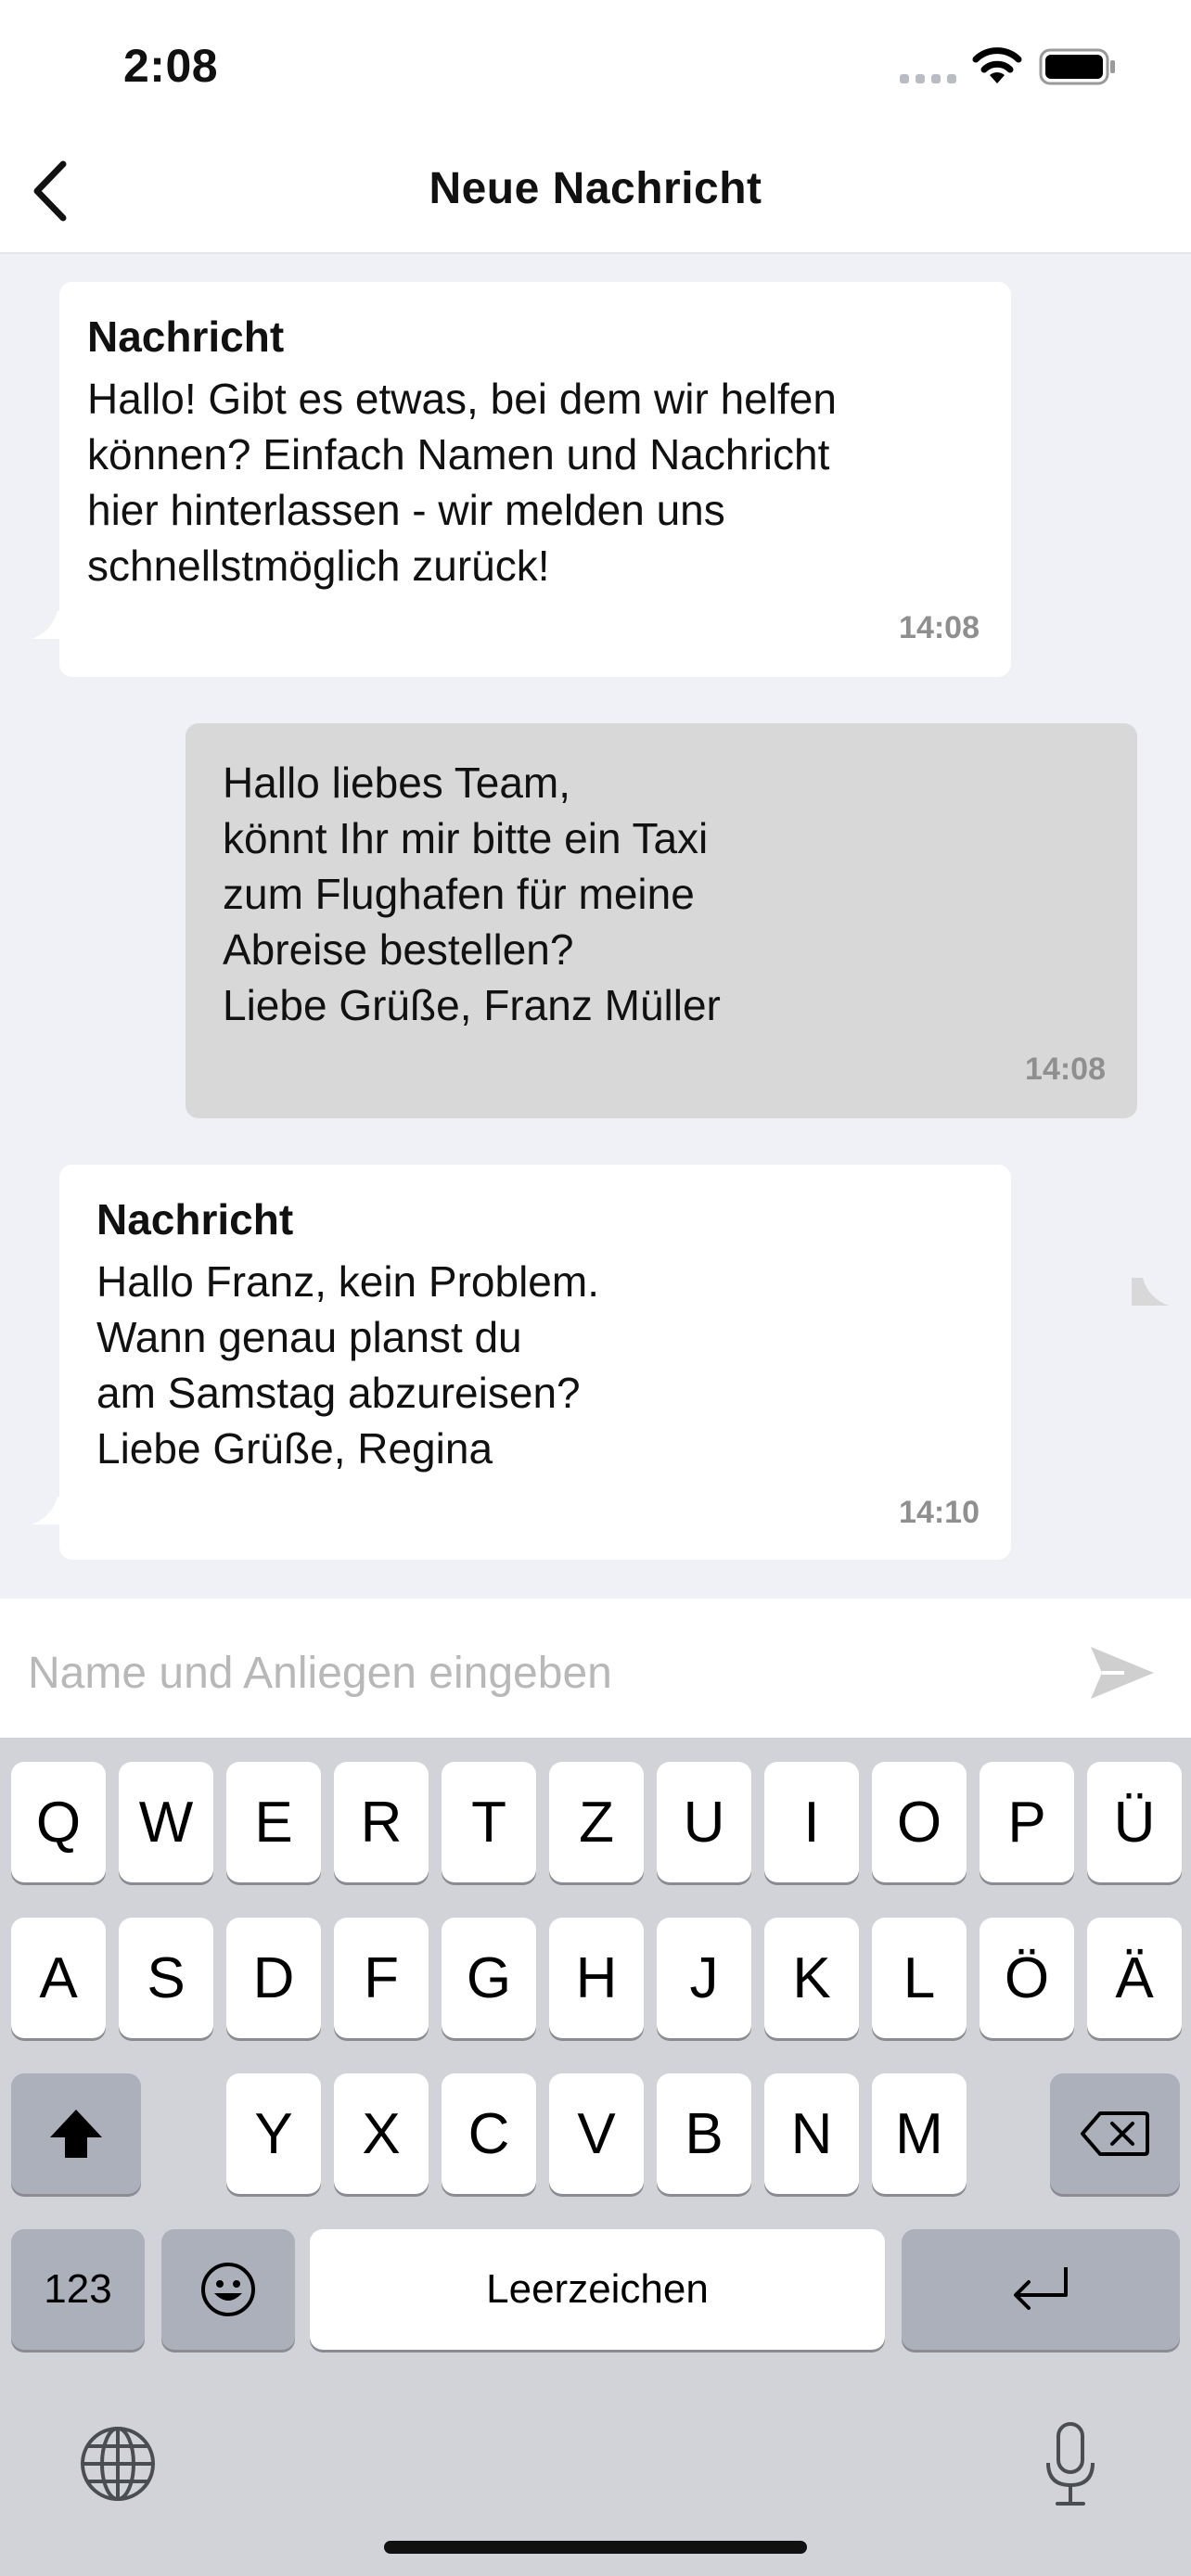  Describe the element at coordinates (538, 1672) in the screenshot. I see `message-input` at that location.